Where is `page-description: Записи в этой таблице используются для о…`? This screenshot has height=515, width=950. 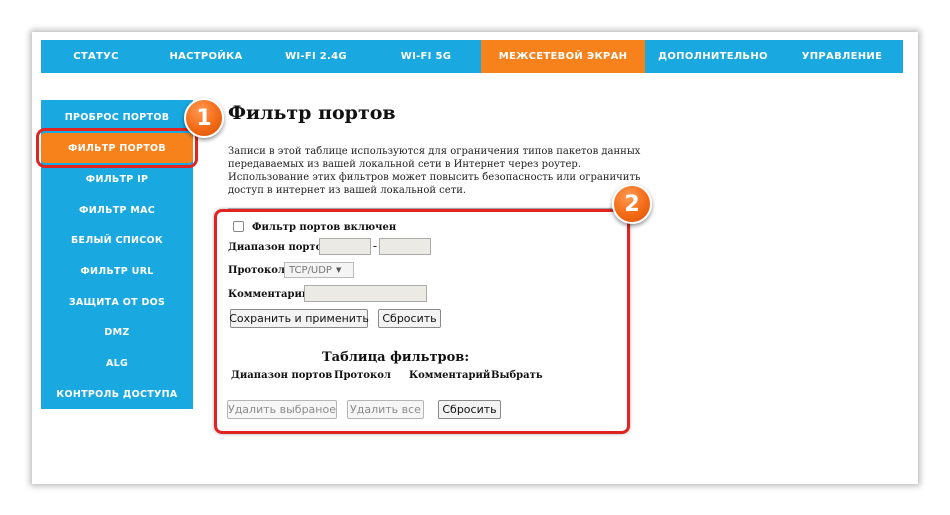 page-description: Записи в этой таблице используются для о… is located at coordinates (434, 171).